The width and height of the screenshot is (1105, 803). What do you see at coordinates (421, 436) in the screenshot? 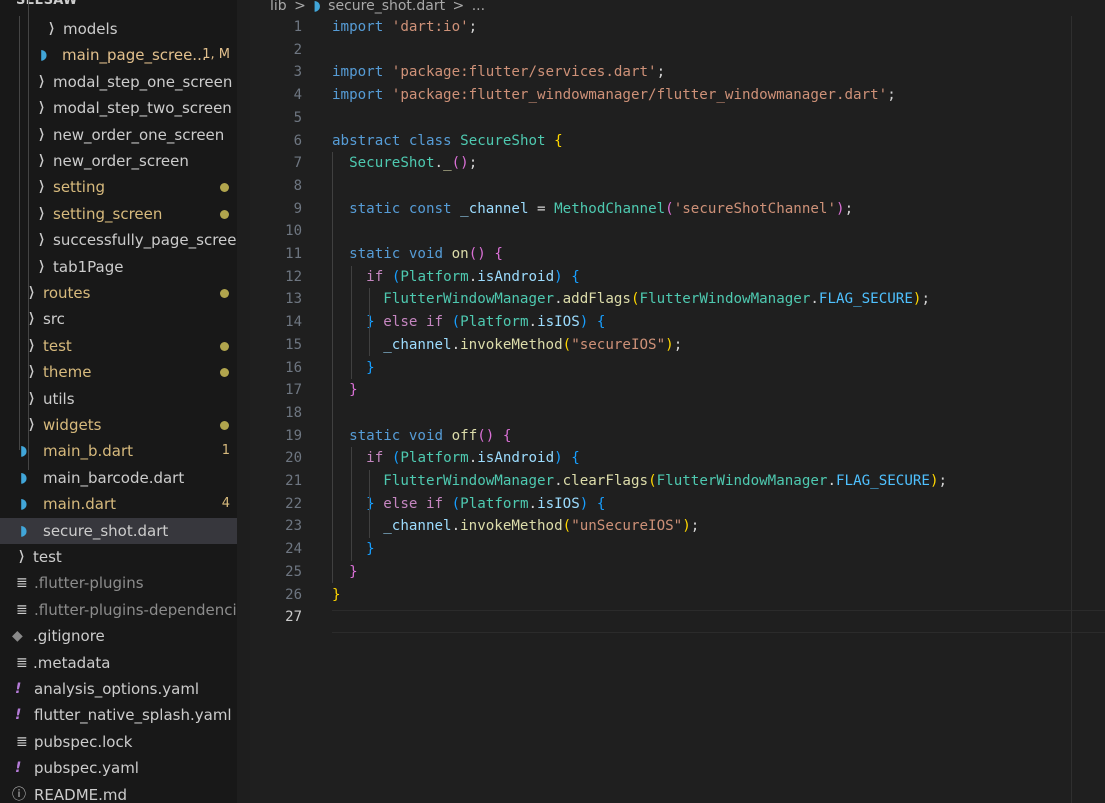
I see `code-line: static void off() {` at bounding box center [421, 436].